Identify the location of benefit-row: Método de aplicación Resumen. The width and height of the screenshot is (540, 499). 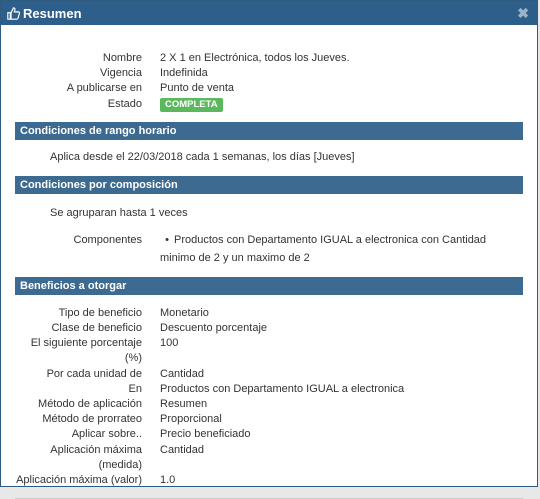
(269, 404).